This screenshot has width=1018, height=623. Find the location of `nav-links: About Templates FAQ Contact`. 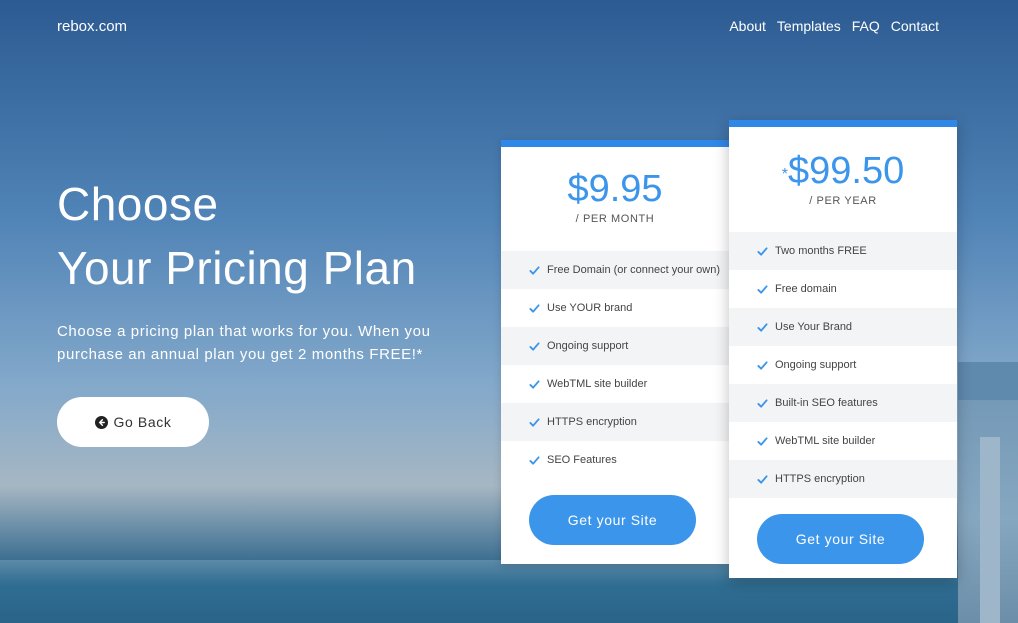

nav-links: About Templates FAQ Contact is located at coordinates (834, 26).